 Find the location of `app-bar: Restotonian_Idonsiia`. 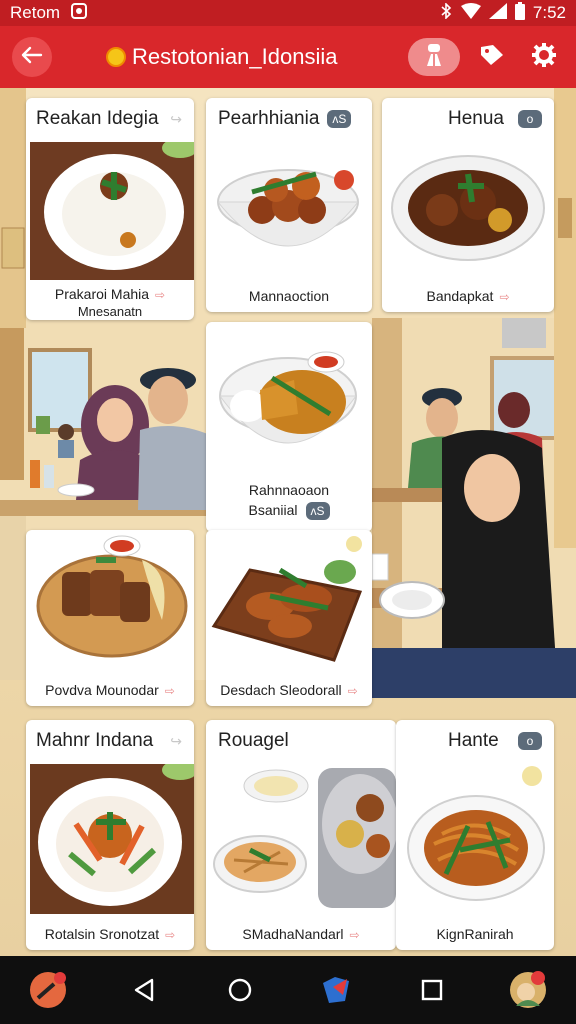

app-bar: Restotonian_Idonsiia is located at coordinates (288, 57).